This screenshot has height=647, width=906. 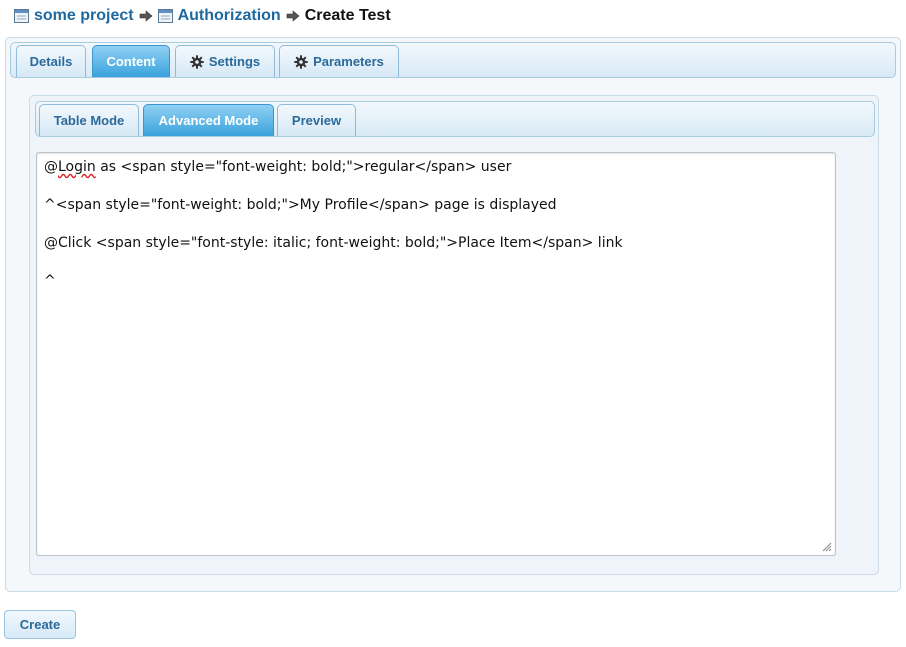 I want to click on tab-label: Advanced Mode, so click(x=208, y=120).